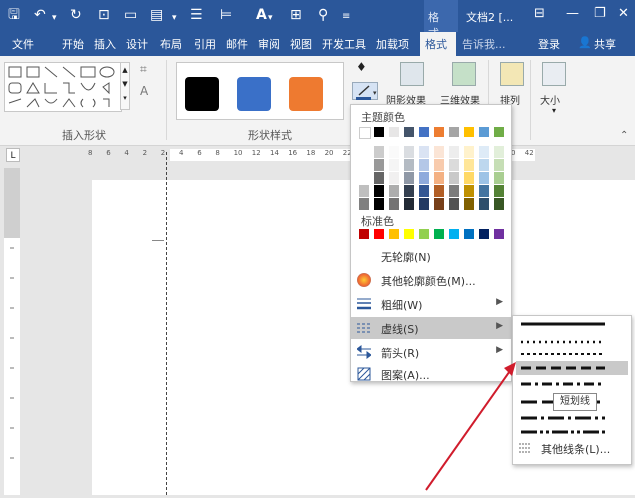 The image size is (635, 498). I want to click on restore-icon: ❐, so click(600, 13).